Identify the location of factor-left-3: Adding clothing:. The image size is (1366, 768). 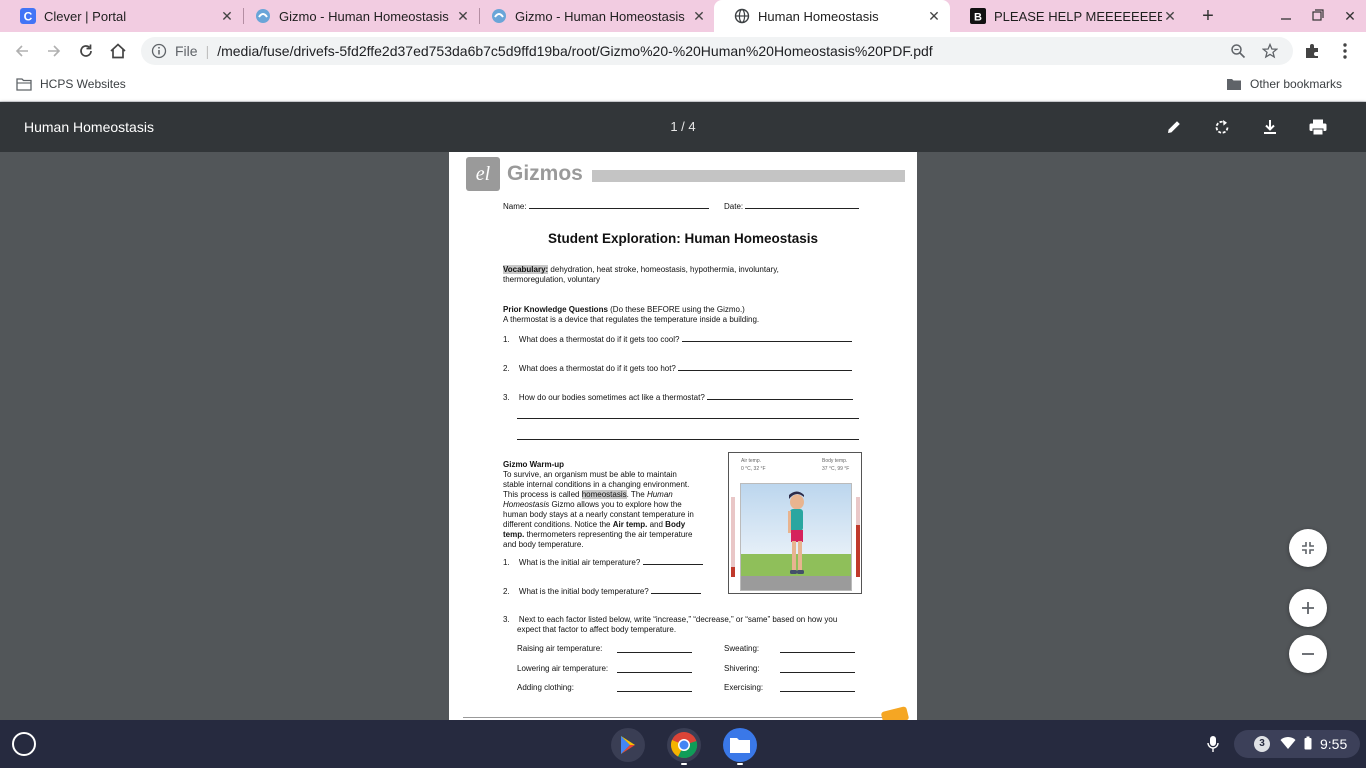
(545, 687).